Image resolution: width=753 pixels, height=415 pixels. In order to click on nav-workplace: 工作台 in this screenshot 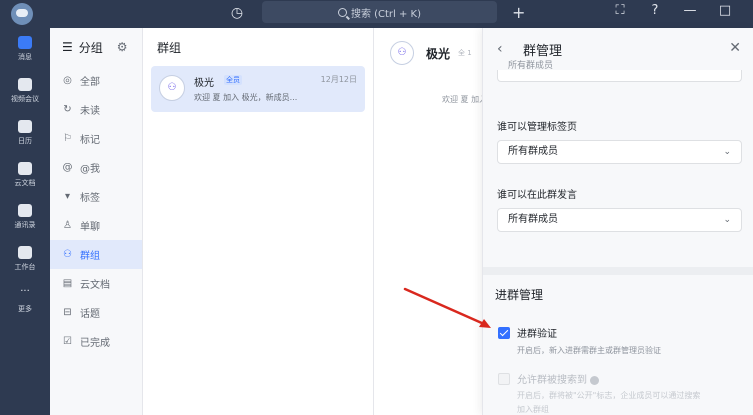, I will do `click(25, 259)`.